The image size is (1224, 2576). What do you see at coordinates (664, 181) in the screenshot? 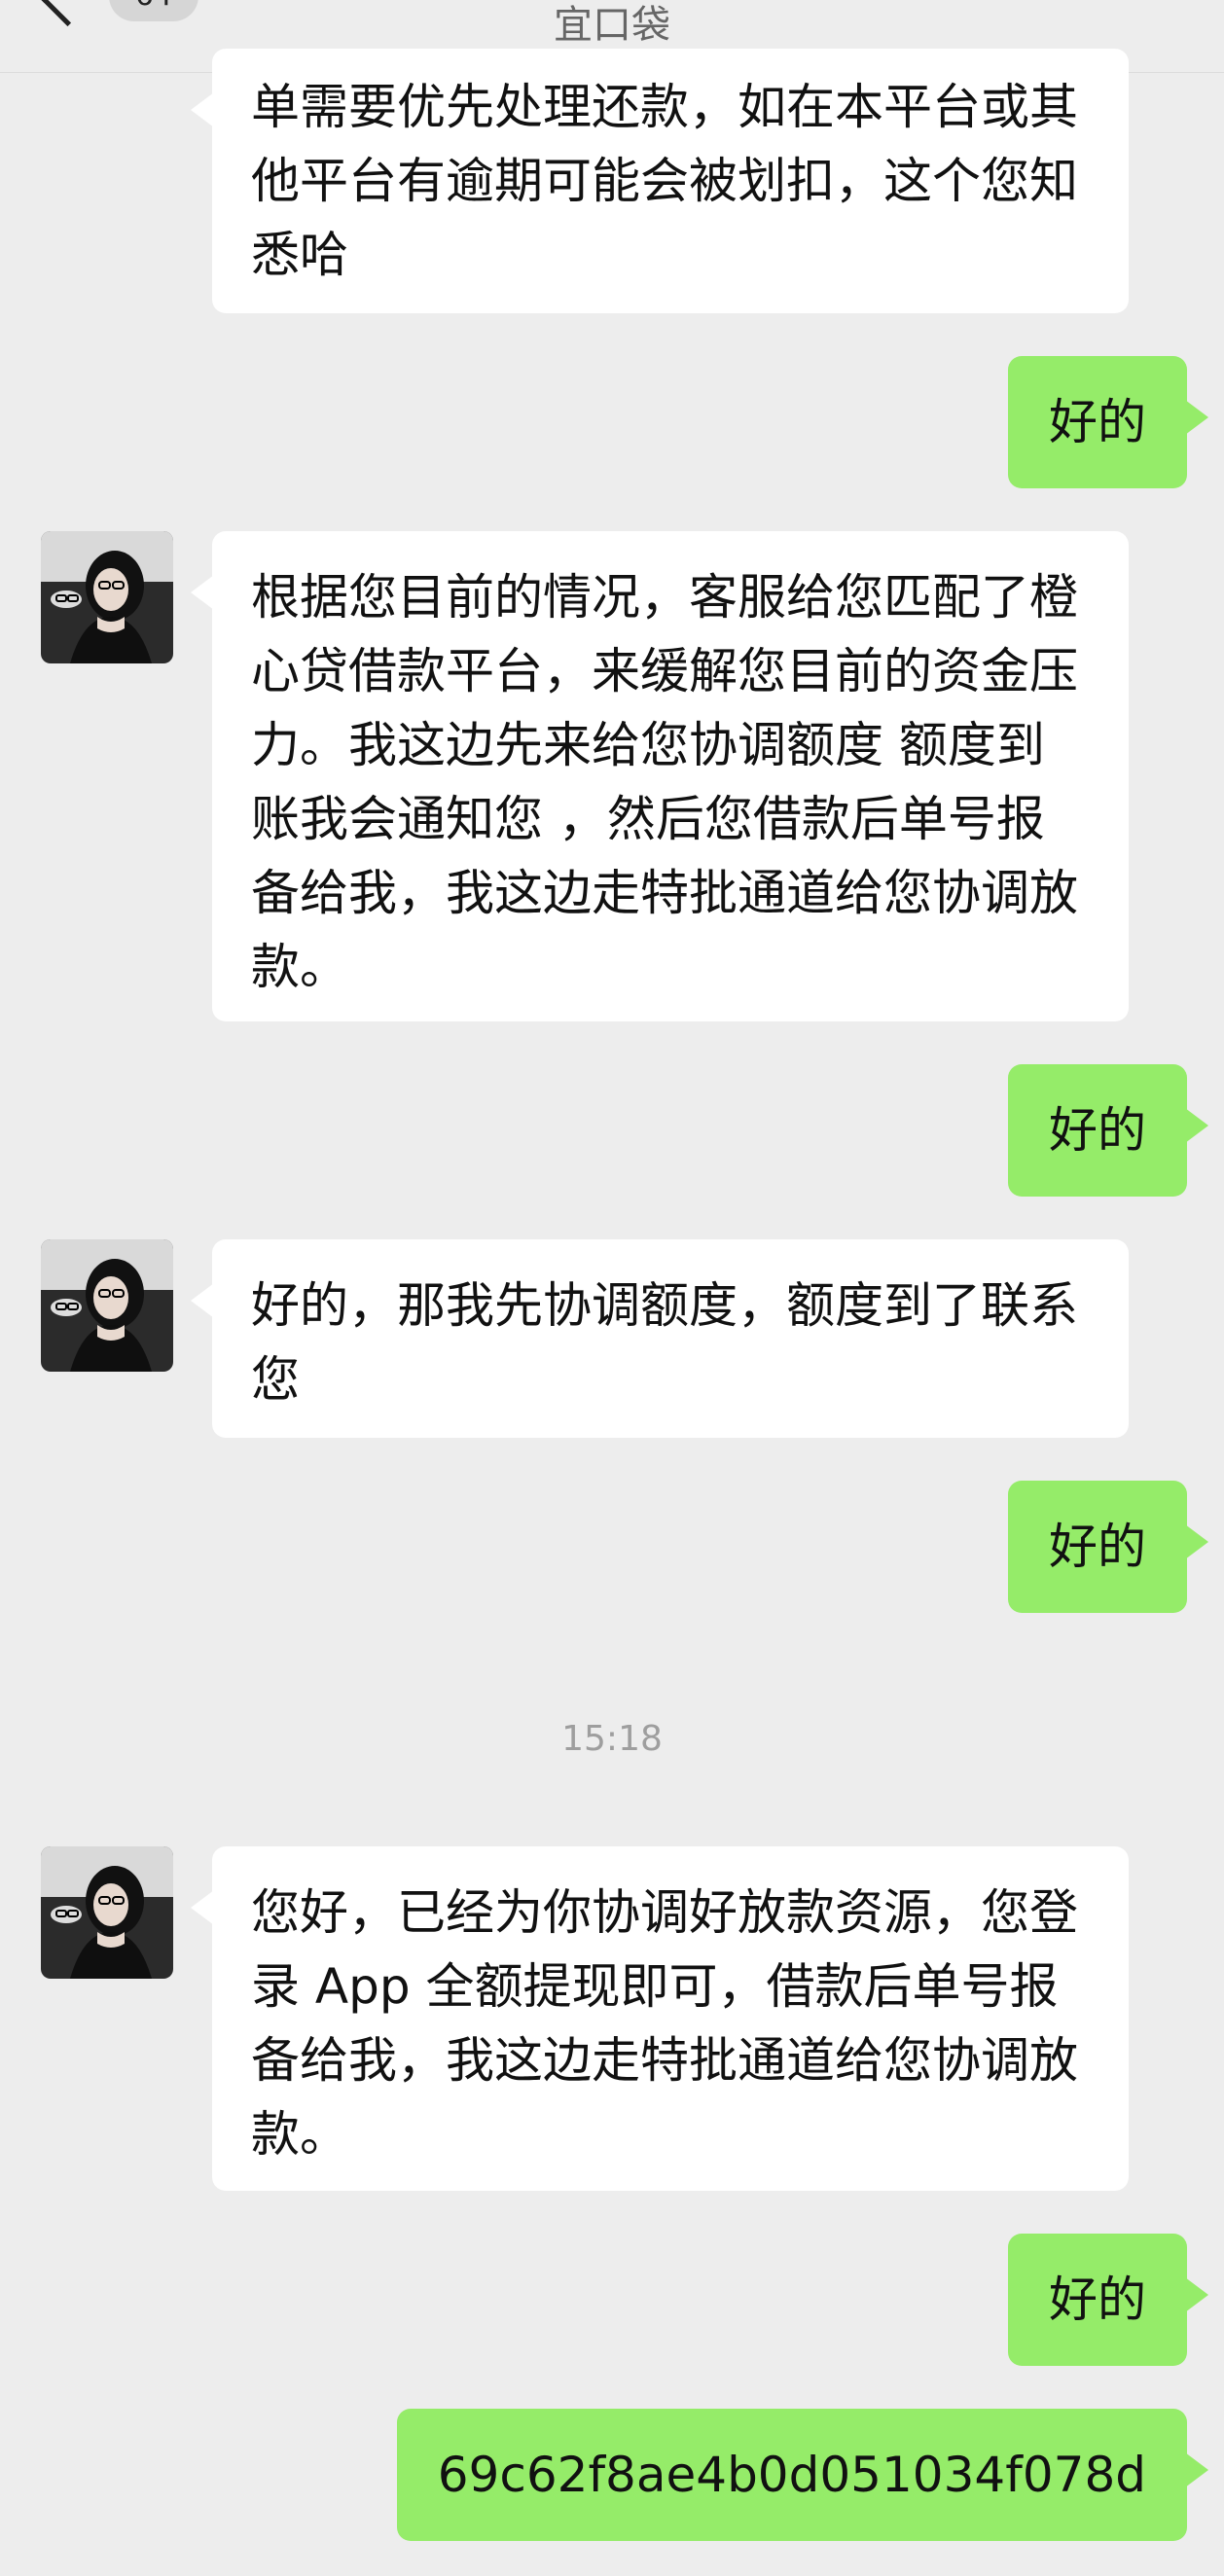
I see `message-text: 单需要优先处理还款，如在本平台或其他平台有逾期可能会被划扣，这个您知悉哈` at bounding box center [664, 181].